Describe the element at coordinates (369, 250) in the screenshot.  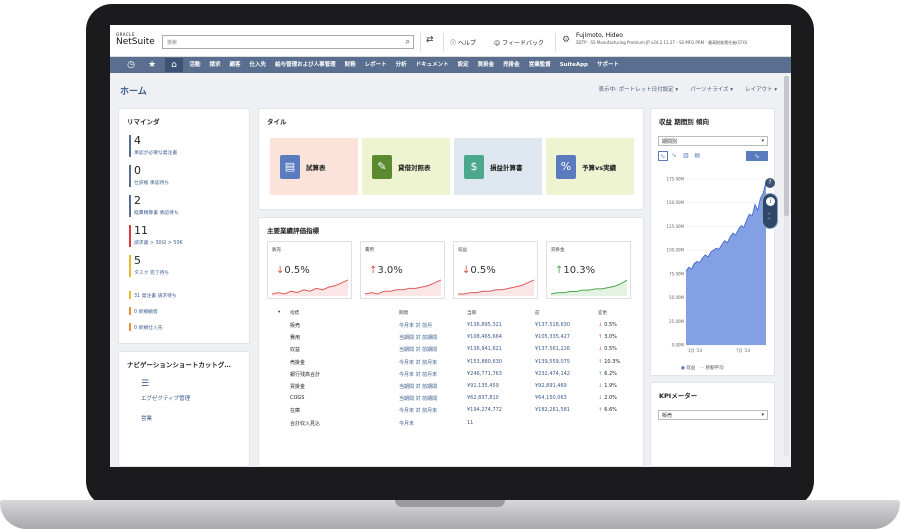
I see `kpi-card-name: 費用` at that location.